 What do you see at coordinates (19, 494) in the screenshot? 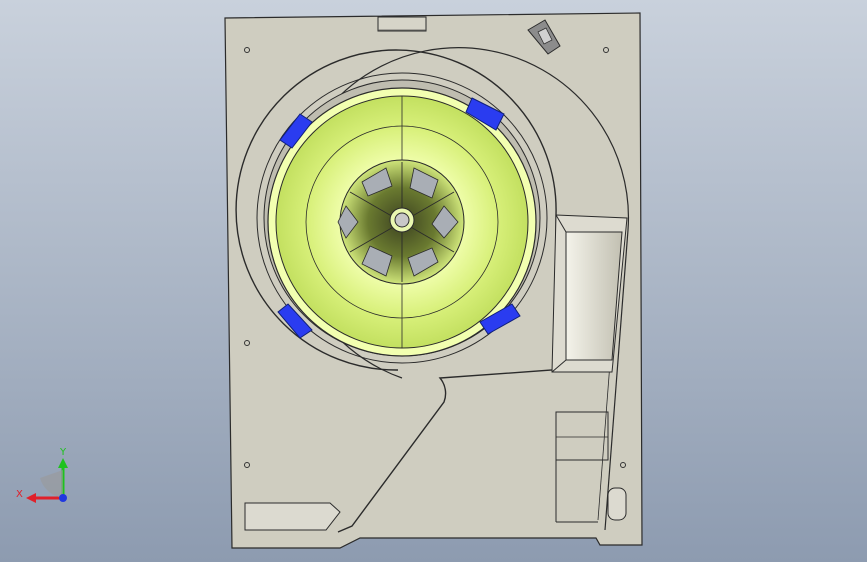
I see `x-axis-label: X` at bounding box center [19, 494].